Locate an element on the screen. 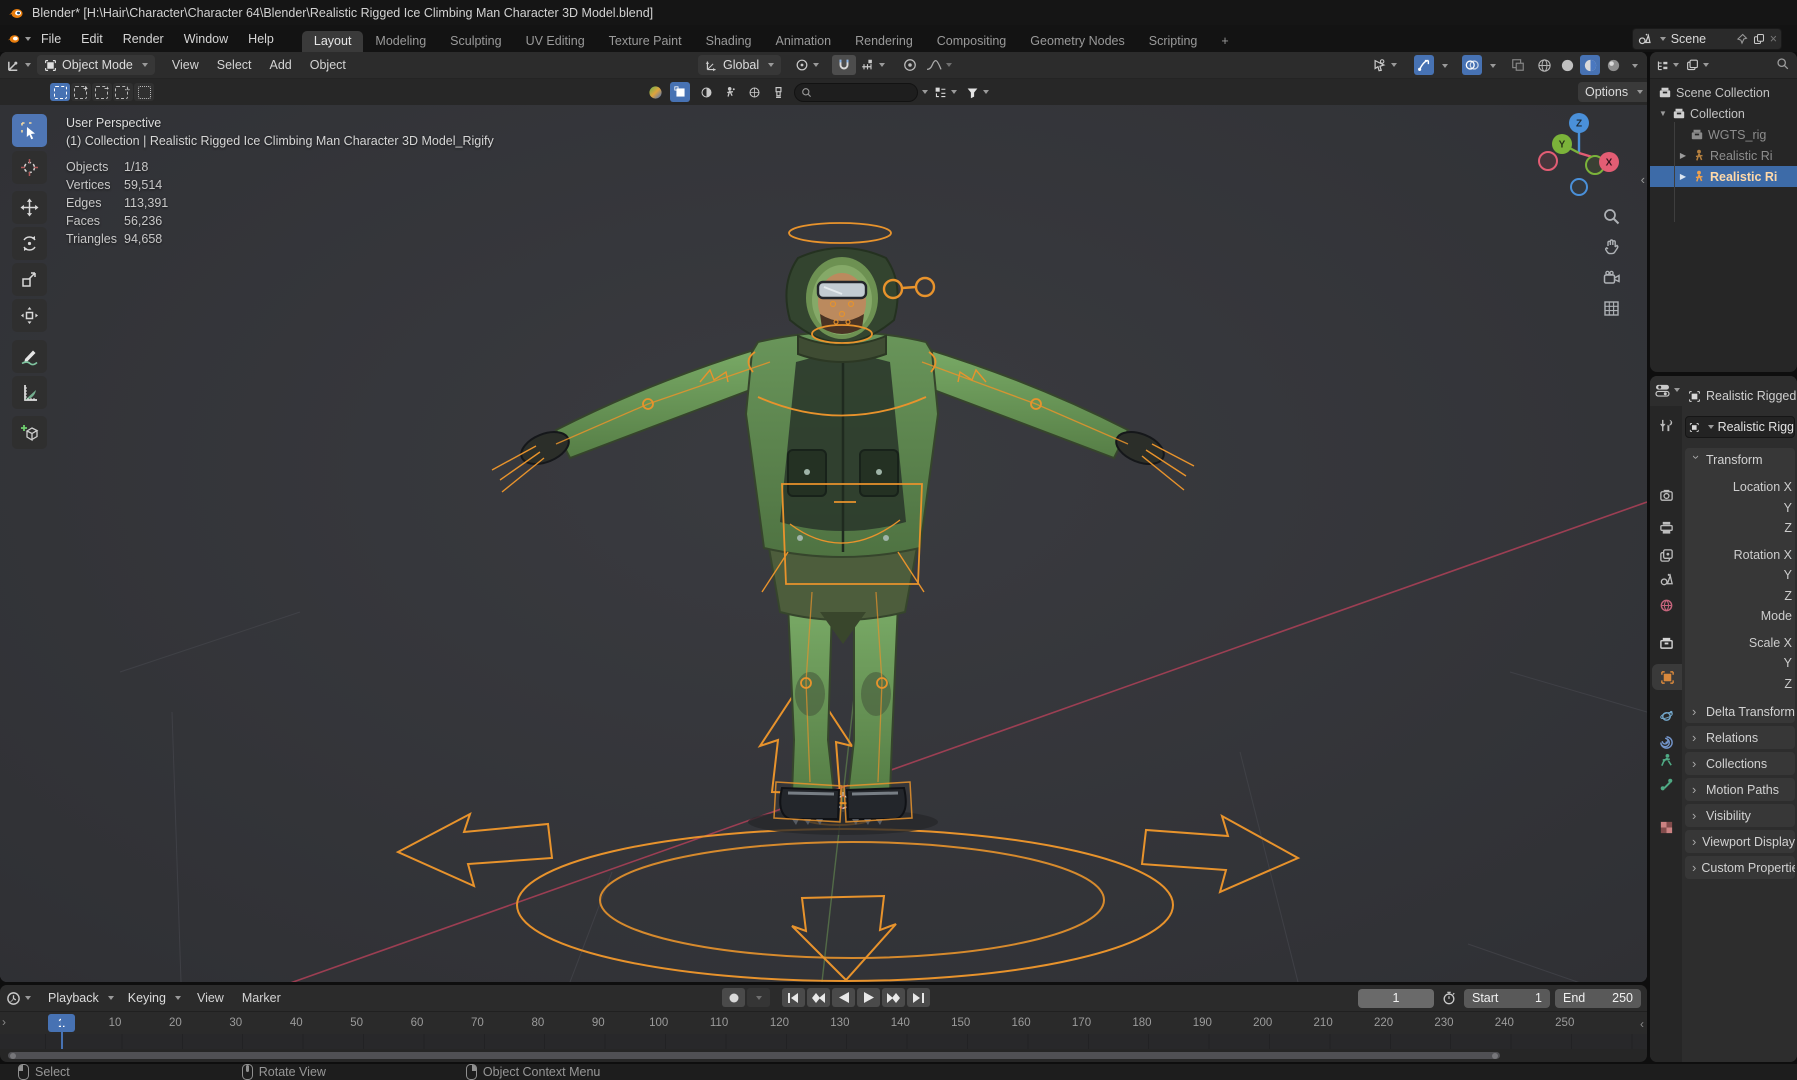 The image size is (1797, 1080). expand-triangle-icon: ▼ is located at coordinates (1663, 113).